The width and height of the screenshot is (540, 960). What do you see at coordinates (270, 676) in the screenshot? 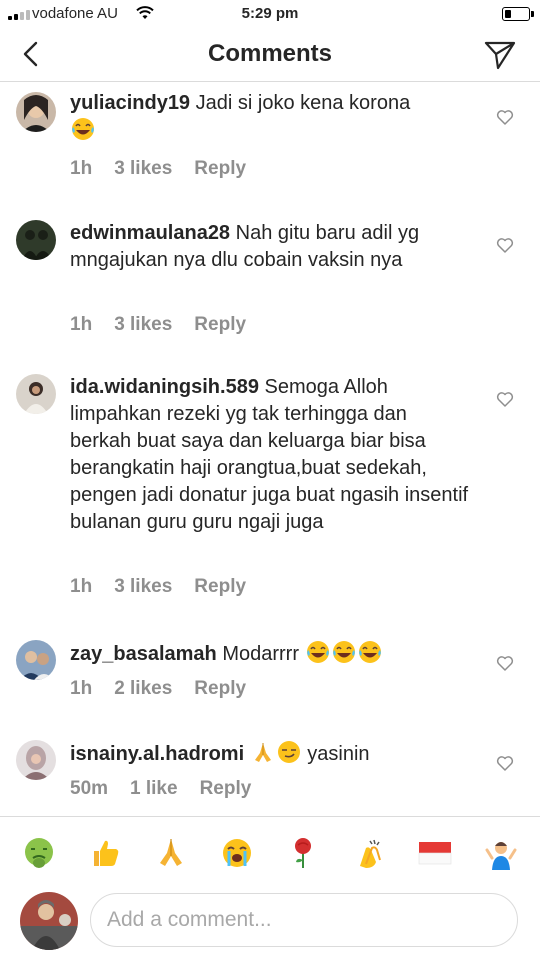
I see `comment-item: zay_basalamah Modarrrr 1h 2 likes Reply` at bounding box center [270, 676].